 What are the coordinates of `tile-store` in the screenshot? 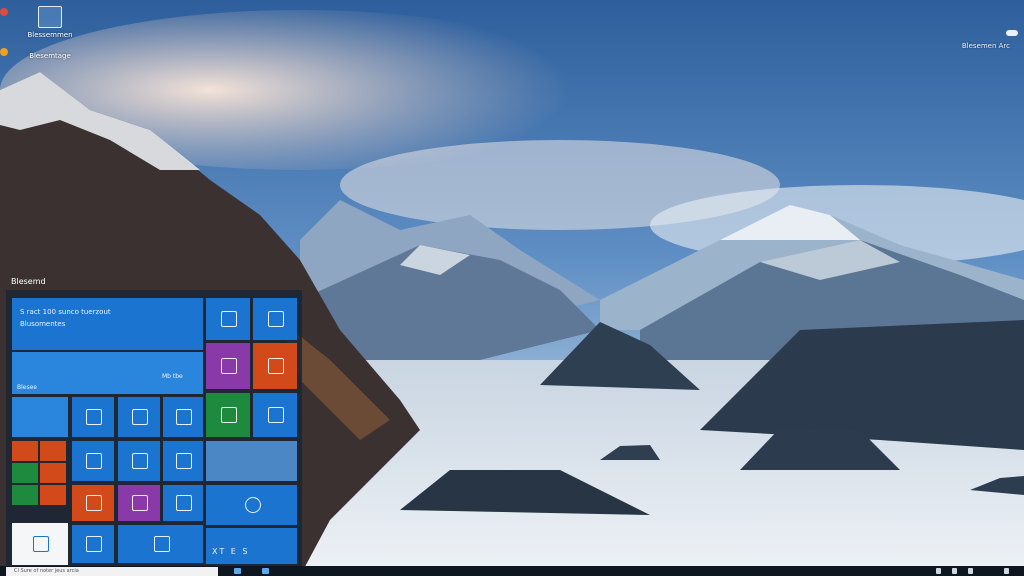 It's located at (228, 319).